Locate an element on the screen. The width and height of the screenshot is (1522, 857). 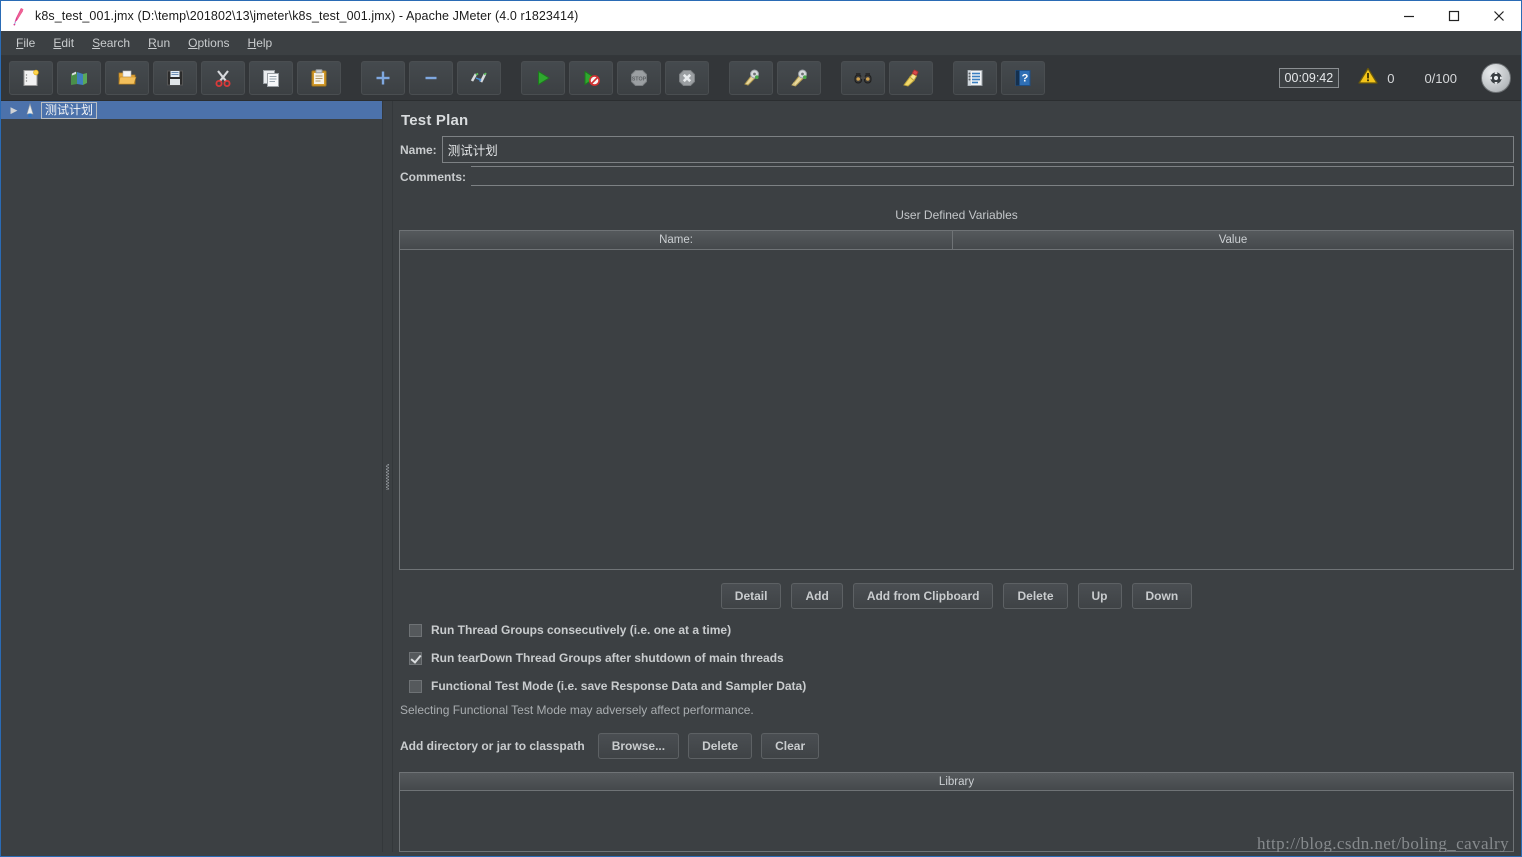
classpath-label: Add directory or jar to classpath is located at coordinates (492, 746).